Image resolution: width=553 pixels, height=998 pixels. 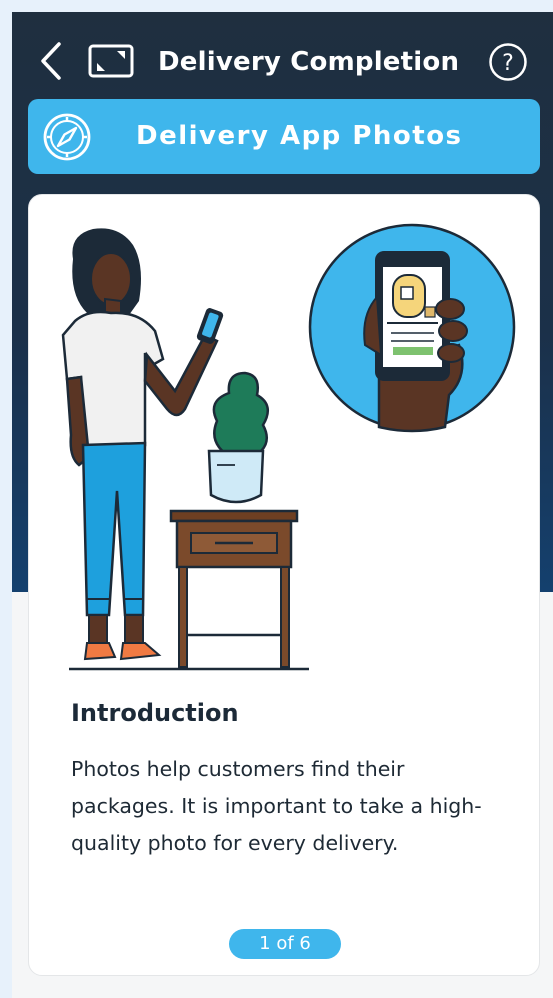 I want to click on question-circle-icon: ?, so click(x=508, y=62).